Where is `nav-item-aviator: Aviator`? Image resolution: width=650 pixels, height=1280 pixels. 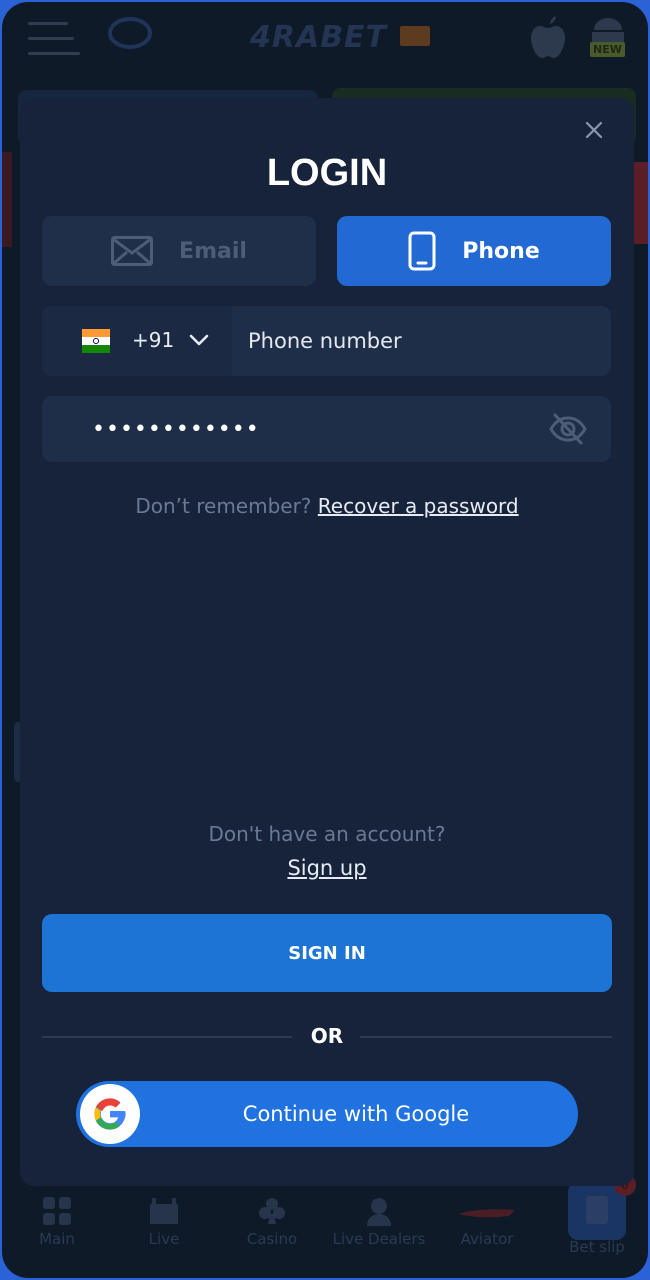
nav-item-aviator: Aviator is located at coordinates (487, 1228).